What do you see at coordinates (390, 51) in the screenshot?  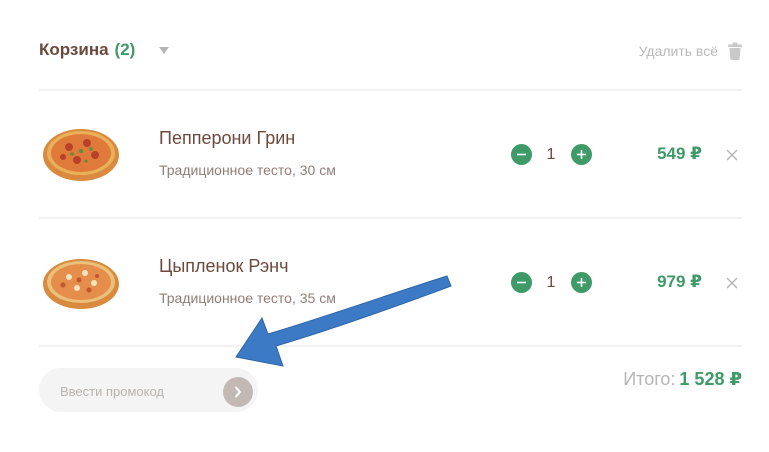 I see `cart-header: Корзина (2) Удалить всё` at bounding box center [390, 51].